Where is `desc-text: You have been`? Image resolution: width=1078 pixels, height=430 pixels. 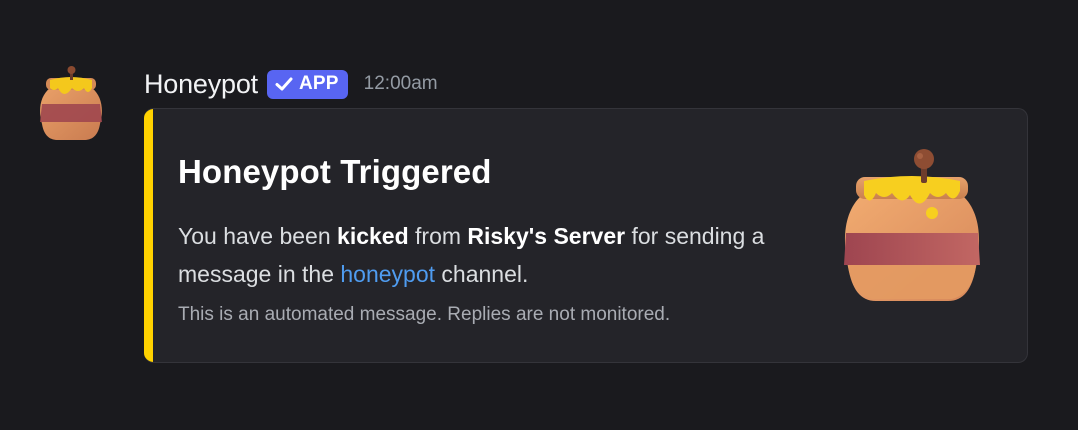 desc-text: You have been is located at coordinates (258, 236).